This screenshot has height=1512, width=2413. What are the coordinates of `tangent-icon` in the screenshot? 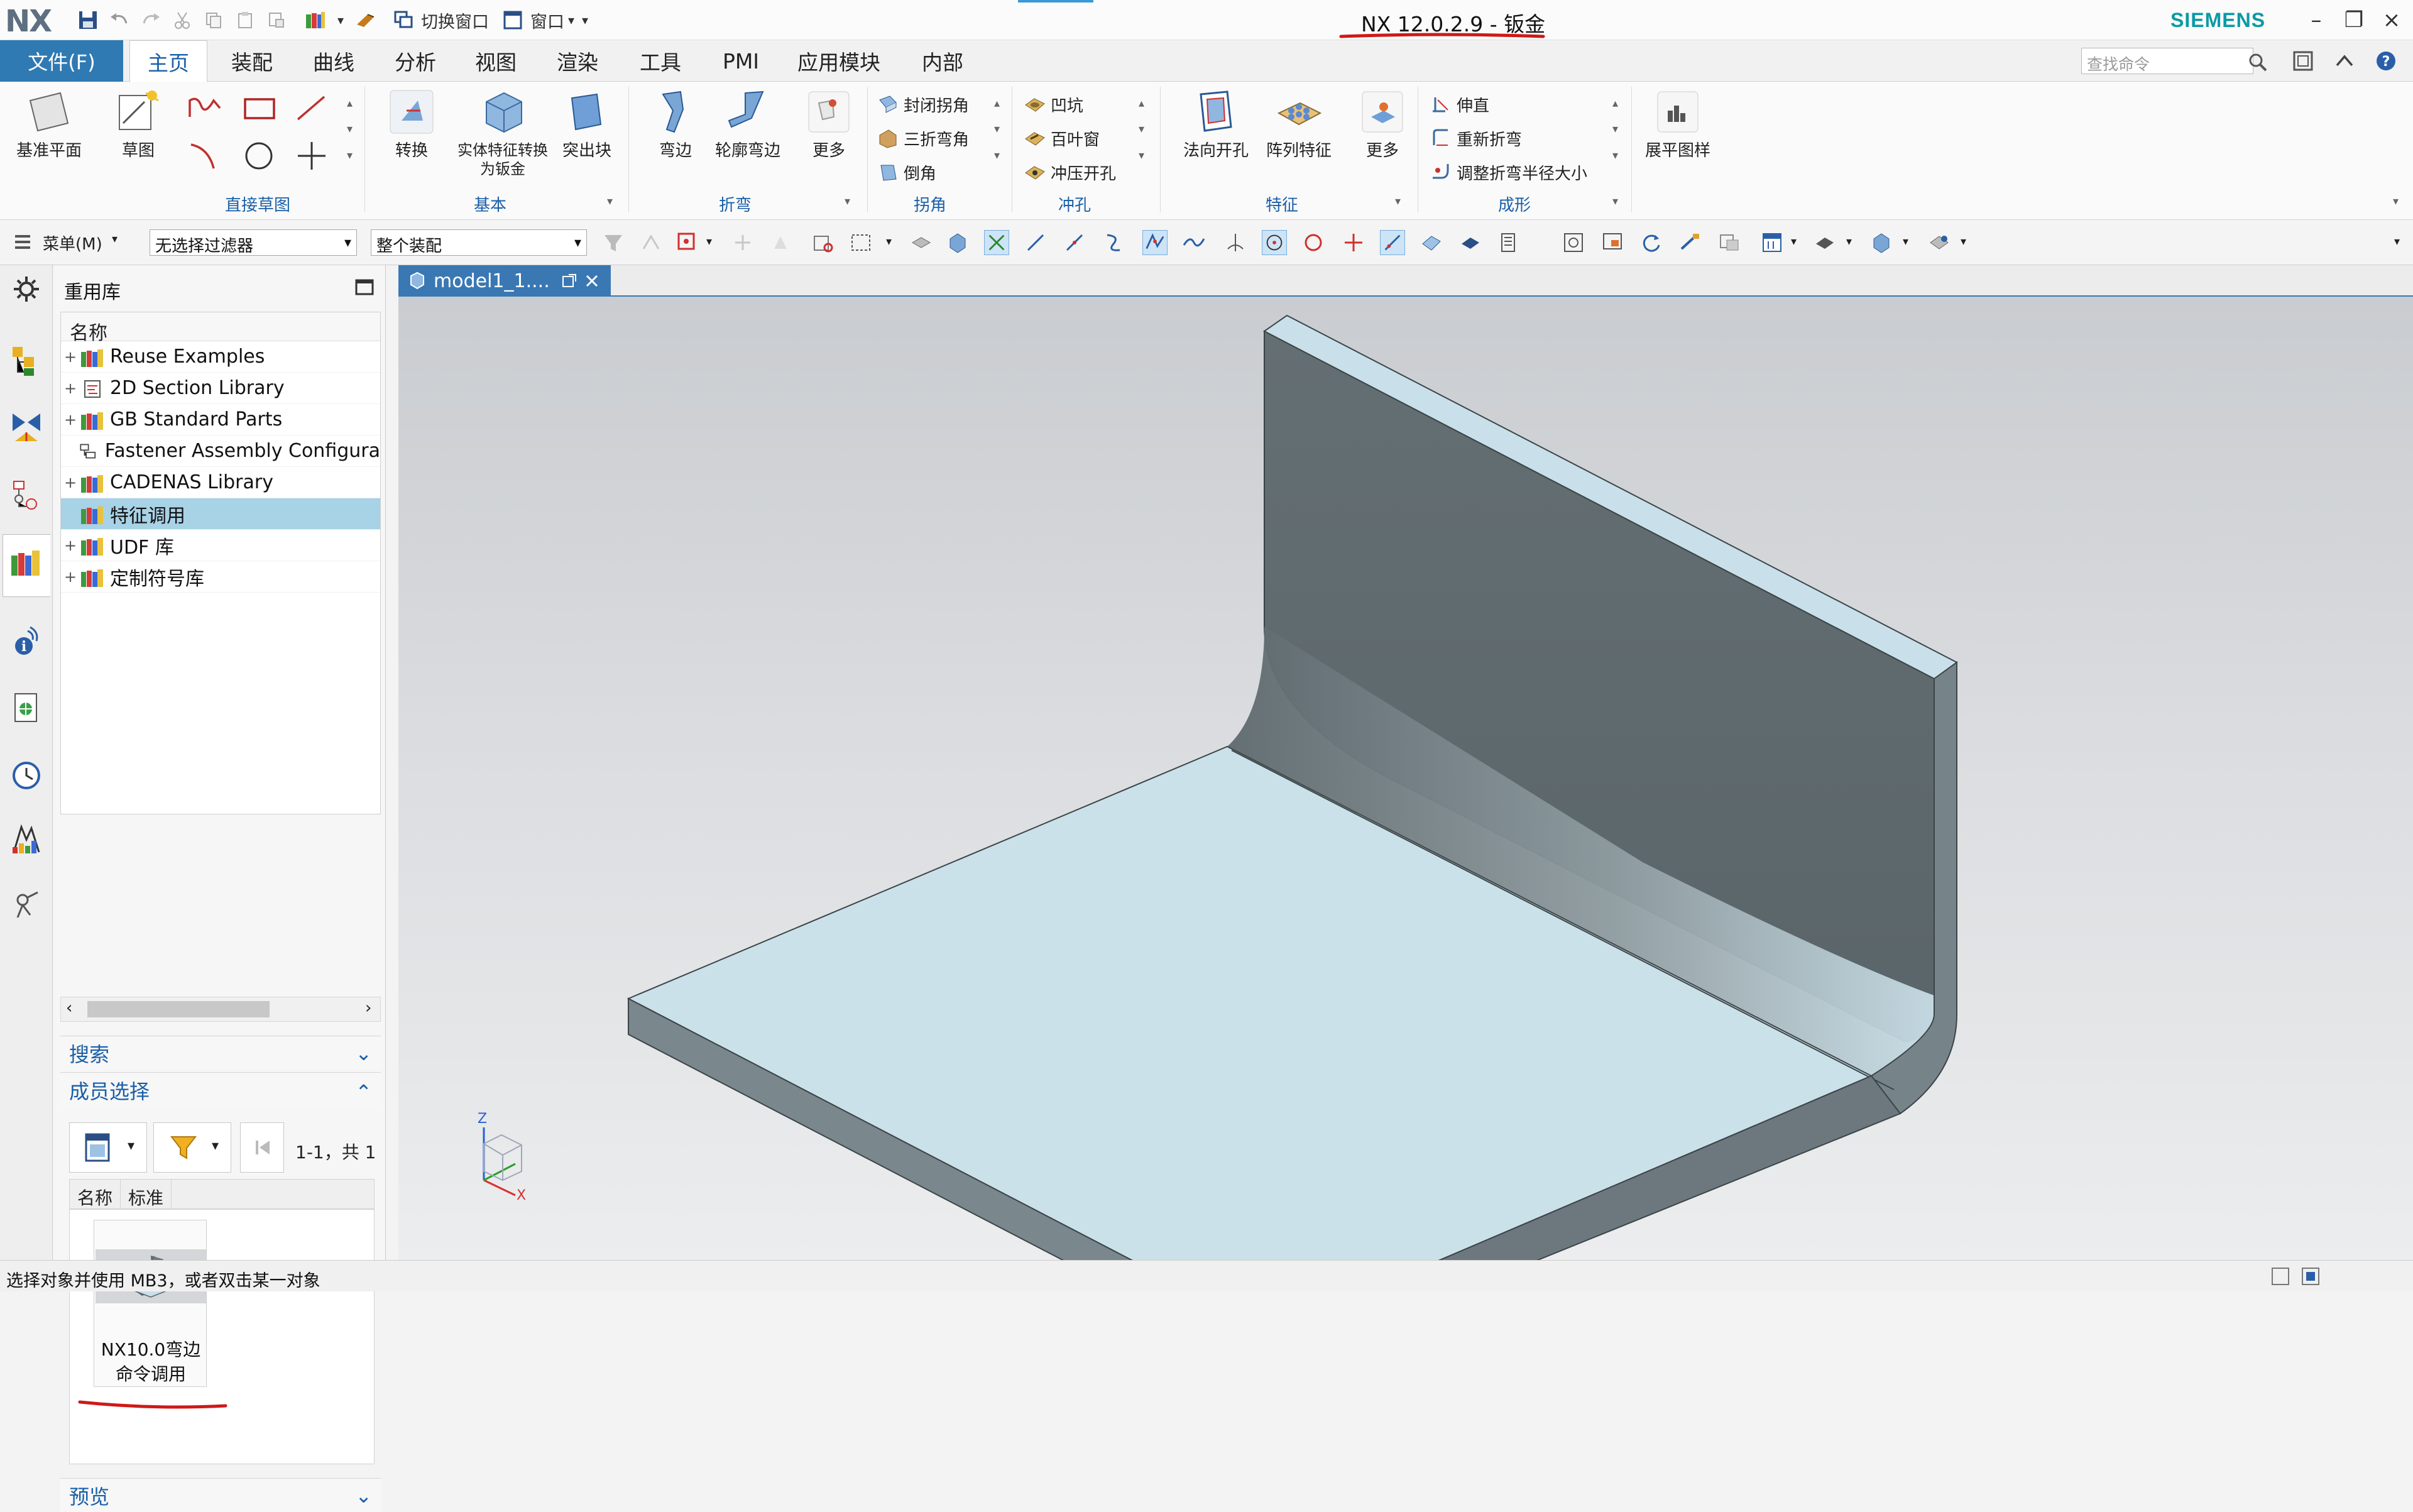 It's located at (1235, 243).